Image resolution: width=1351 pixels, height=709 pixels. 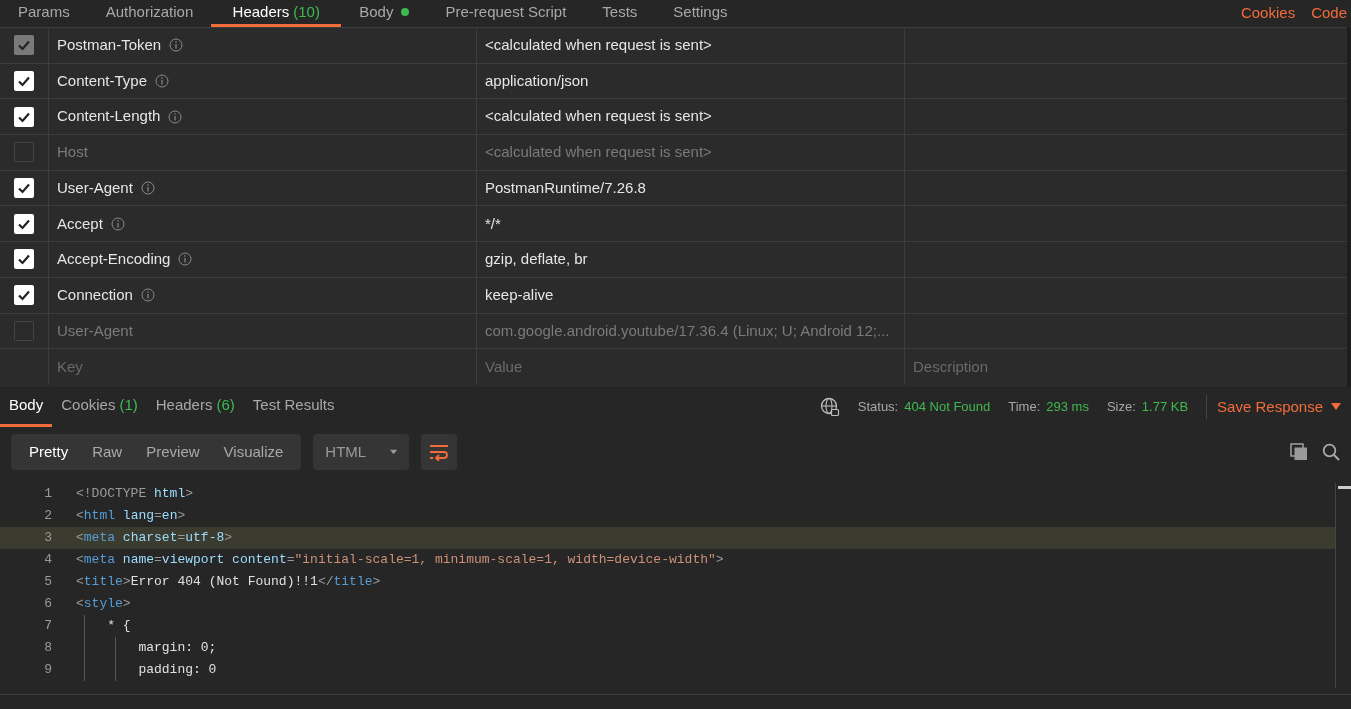 What do you see at coordinates (149, 13) in the screenshot?
I see `request-tab: Authorization` at bounding box center [149, 13].